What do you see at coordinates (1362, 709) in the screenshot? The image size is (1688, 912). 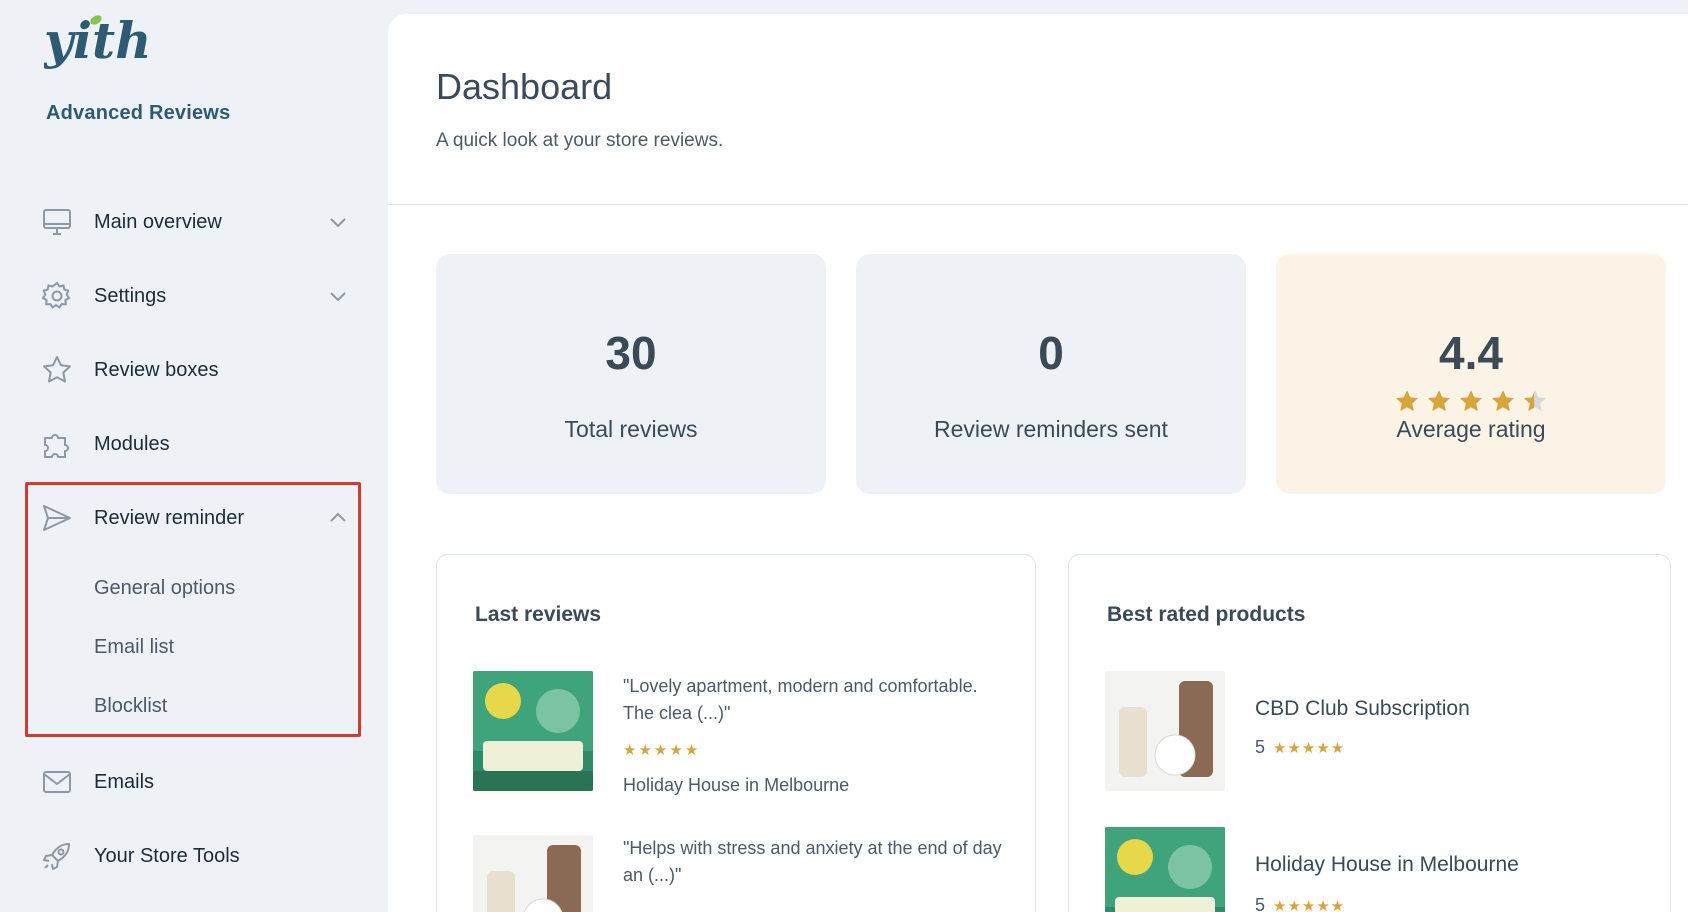 I see `product-name: CBD Club Subscription` at bounding box center [1362, 709].